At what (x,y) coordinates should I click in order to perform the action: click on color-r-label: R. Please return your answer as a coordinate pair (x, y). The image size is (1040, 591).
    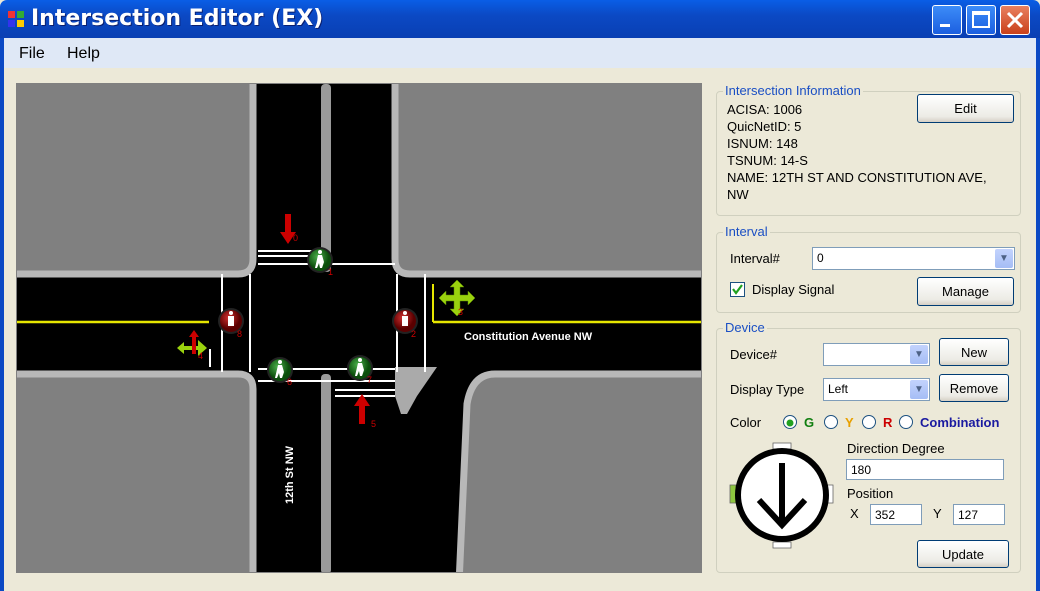
    Looking at the image, I should click on (887, 422).